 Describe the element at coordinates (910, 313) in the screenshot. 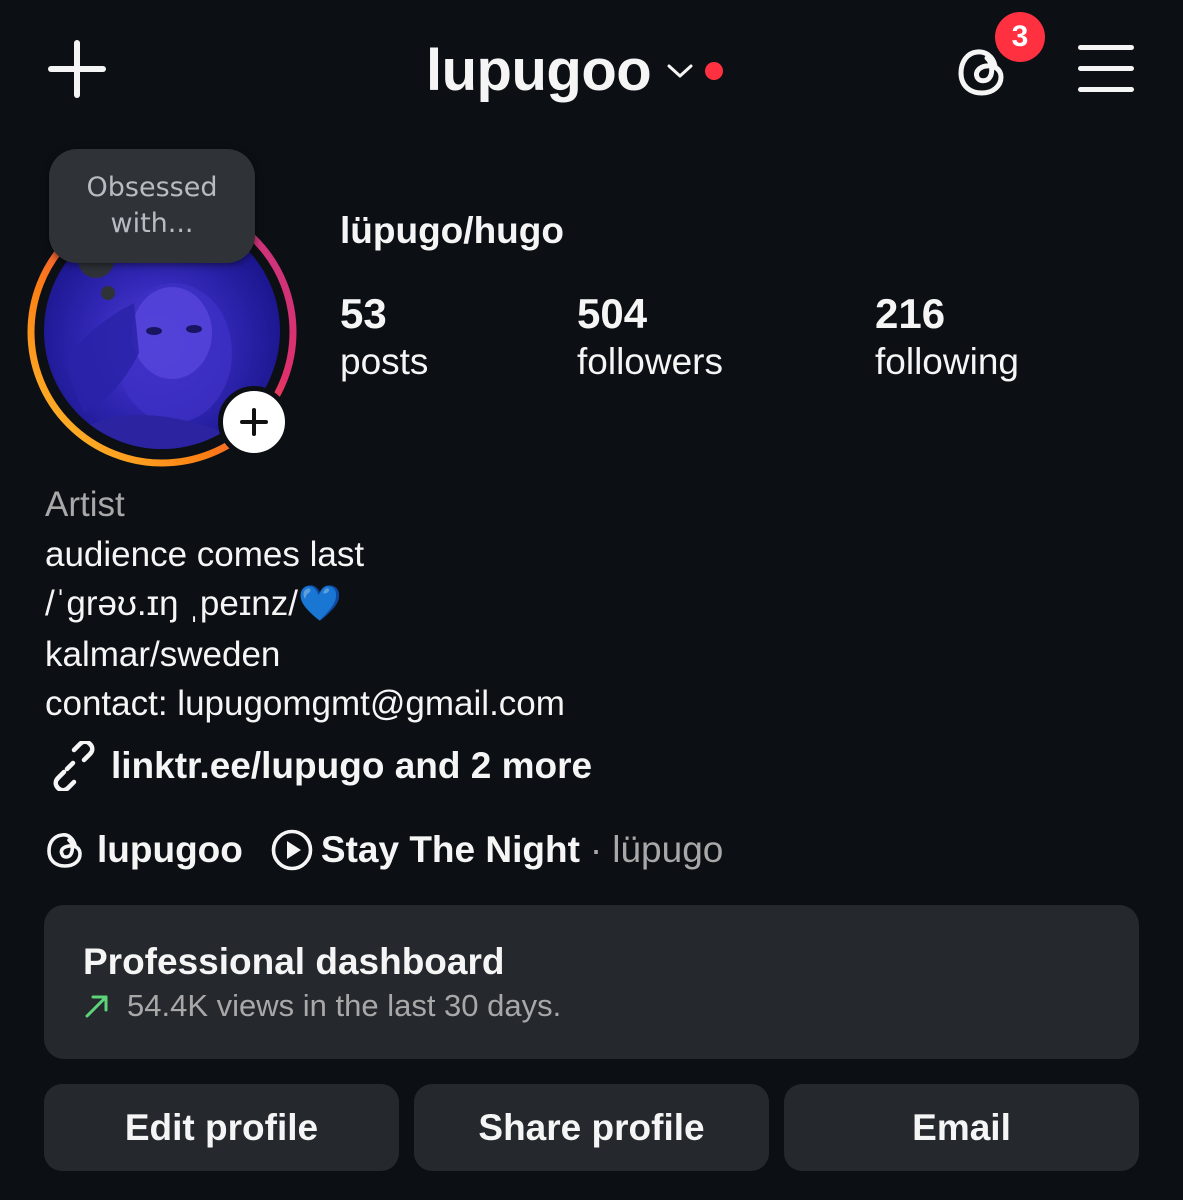

I see `stat-count: 216` at that location.